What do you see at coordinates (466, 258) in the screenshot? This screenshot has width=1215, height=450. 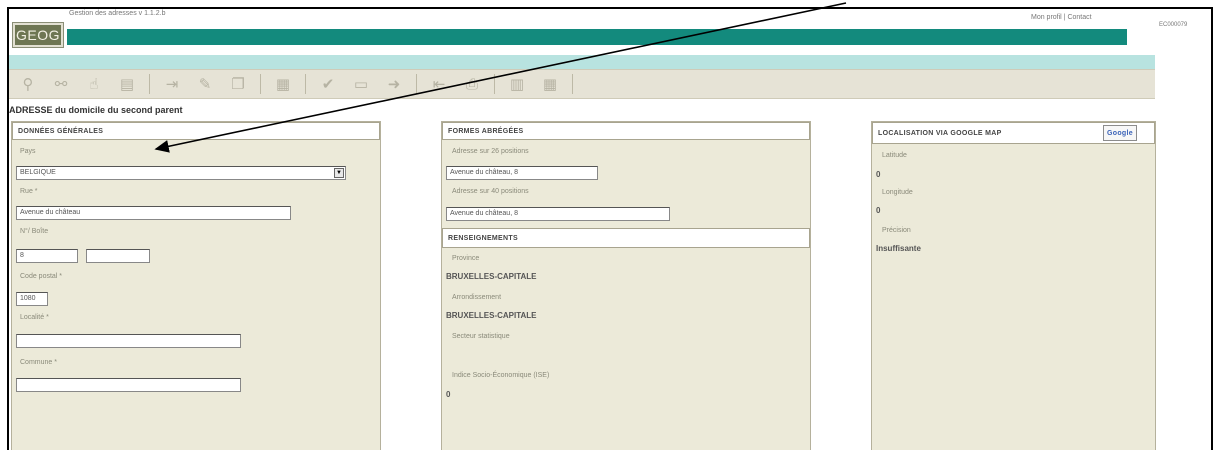 I see `province-label: Province` at bounding box center [466, 258].